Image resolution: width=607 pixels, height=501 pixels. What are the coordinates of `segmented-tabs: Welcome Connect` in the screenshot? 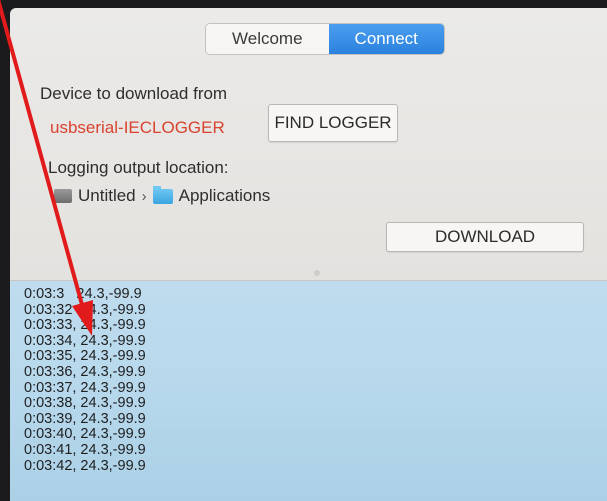 It's located at (325, 39).